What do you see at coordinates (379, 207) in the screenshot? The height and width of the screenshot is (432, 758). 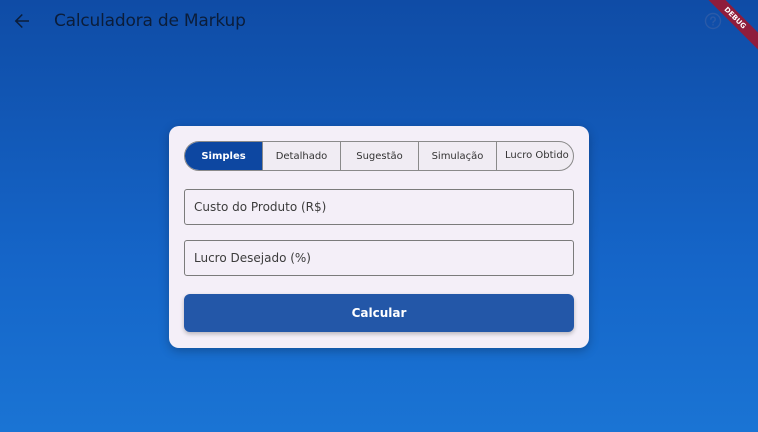 I see `product-cost-field: Custo do Produto (R$)` at bounding box center [379, 207].